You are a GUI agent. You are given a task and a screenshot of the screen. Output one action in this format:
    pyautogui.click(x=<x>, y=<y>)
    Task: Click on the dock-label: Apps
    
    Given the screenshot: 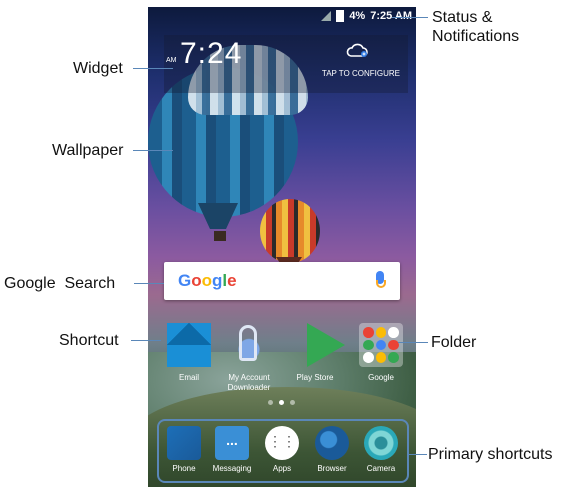 What is the action you would take?
    pyautogui.click(x=282, y=468)
    